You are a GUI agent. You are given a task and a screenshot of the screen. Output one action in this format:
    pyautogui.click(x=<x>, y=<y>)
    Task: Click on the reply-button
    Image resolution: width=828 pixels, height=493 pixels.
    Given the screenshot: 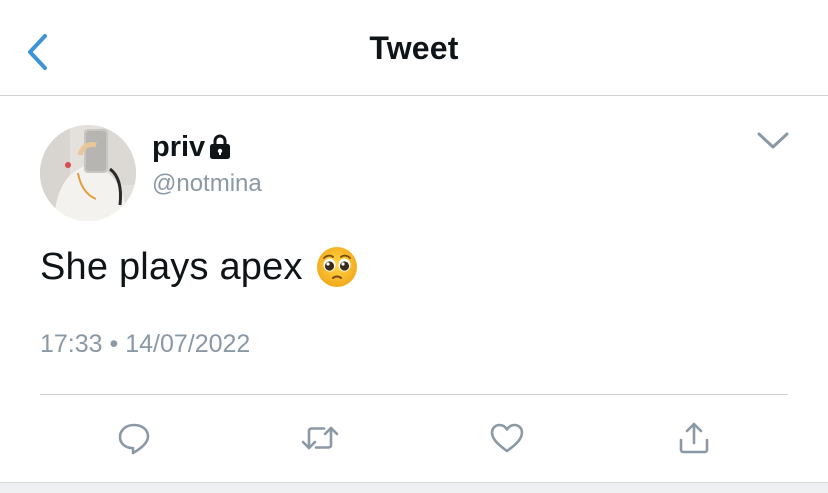 What is the action you would take?
    pyautogui.click(x=134, y=438)
    